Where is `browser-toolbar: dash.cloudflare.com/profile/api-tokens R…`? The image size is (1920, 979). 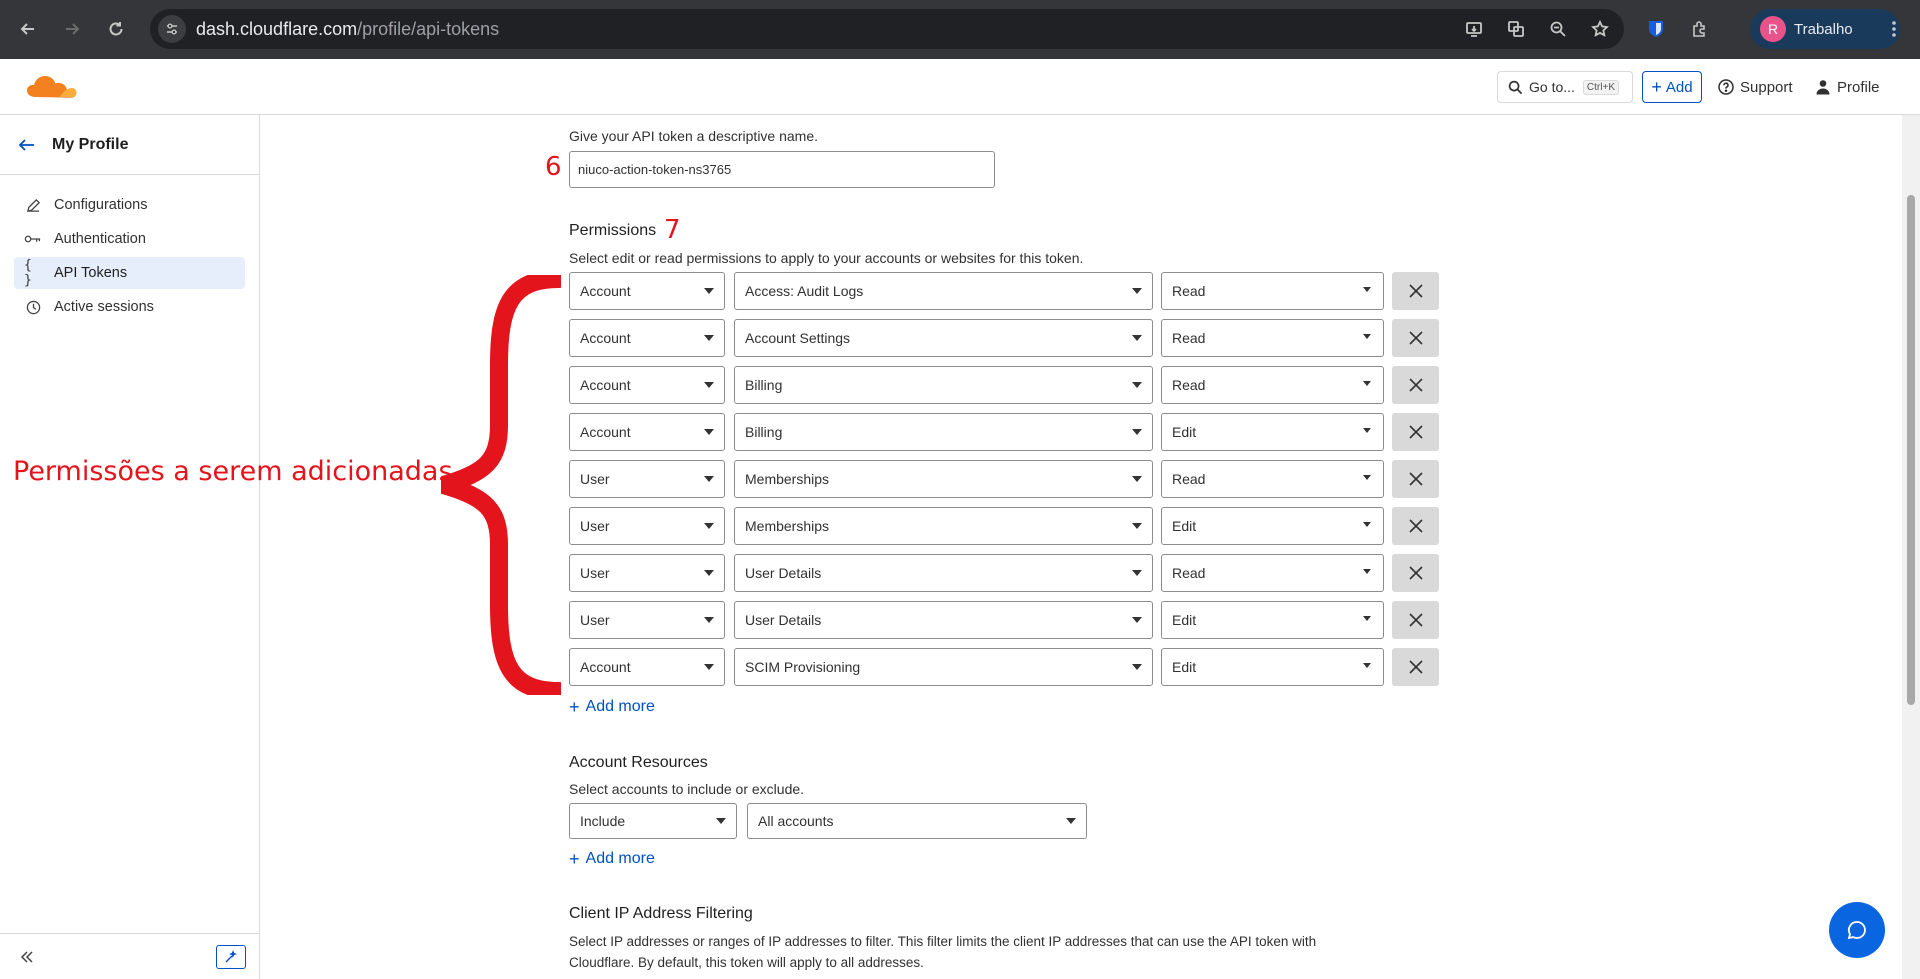 browser-toolbar: dash.cloudflare.com/profile/api-tokens R… is located at coordinates (960, 29).